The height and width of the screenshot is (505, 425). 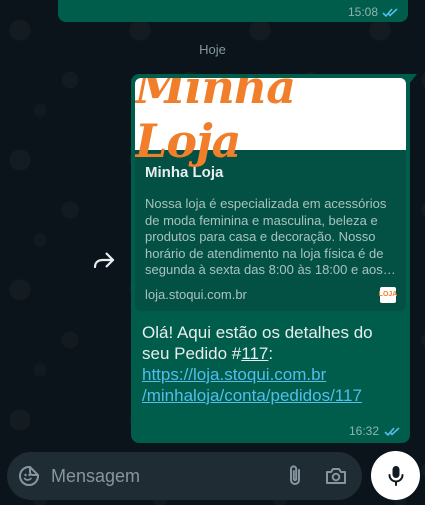 I want to click on order-link-line1: https://loja.stoqui.com.br, so click(x=270, y=374).